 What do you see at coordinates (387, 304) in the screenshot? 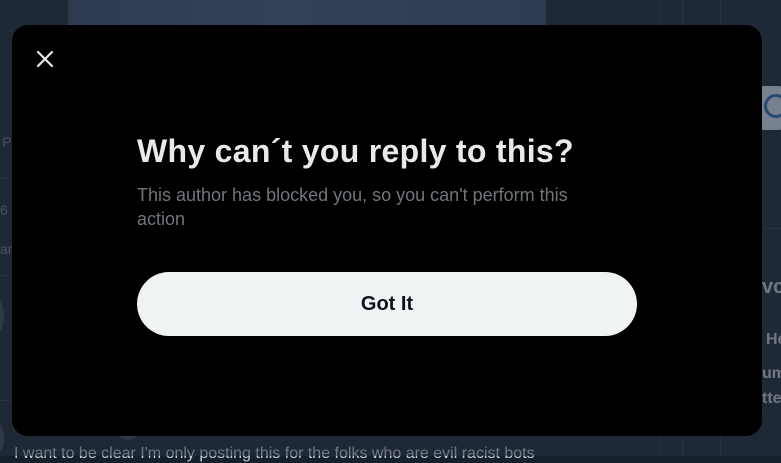
I see `got-it-button: Got It` at bounding box center [387, 304].